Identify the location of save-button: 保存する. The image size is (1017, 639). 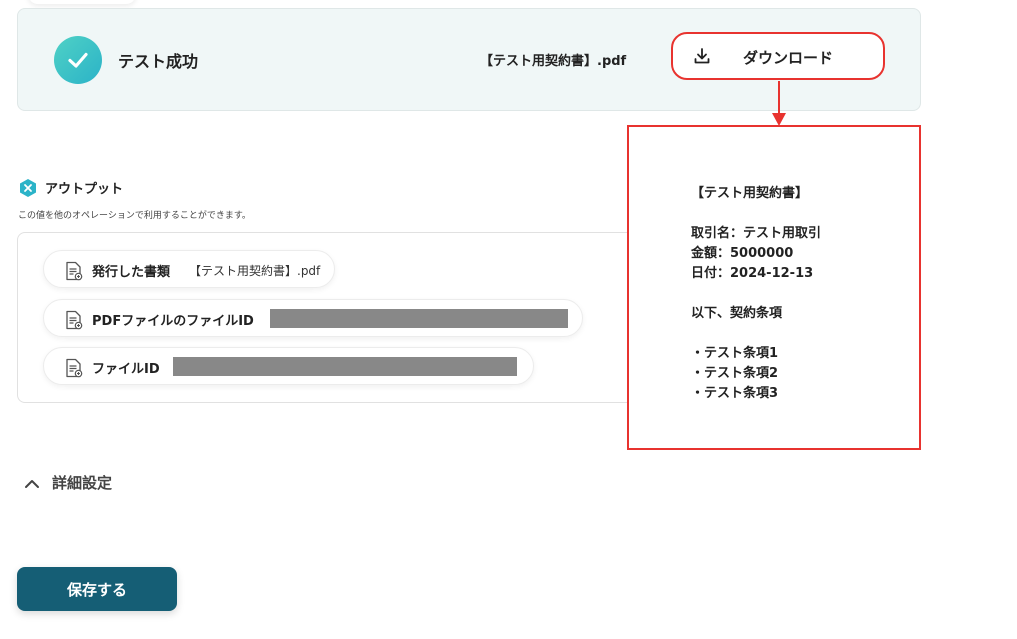
(97, 589).